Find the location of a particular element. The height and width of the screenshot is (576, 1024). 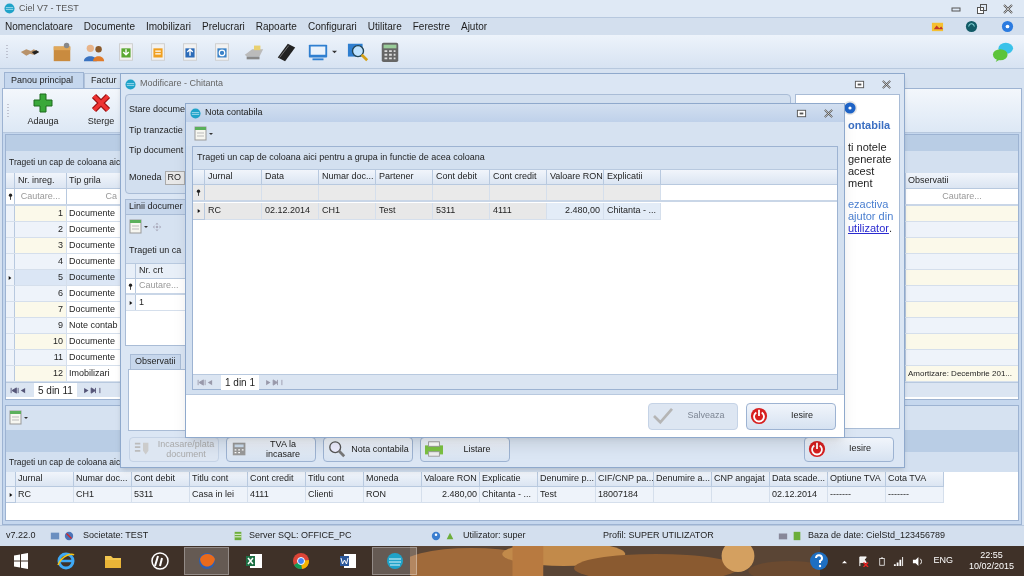

menu-item: Ferestre is located at coordinates (431, 26).